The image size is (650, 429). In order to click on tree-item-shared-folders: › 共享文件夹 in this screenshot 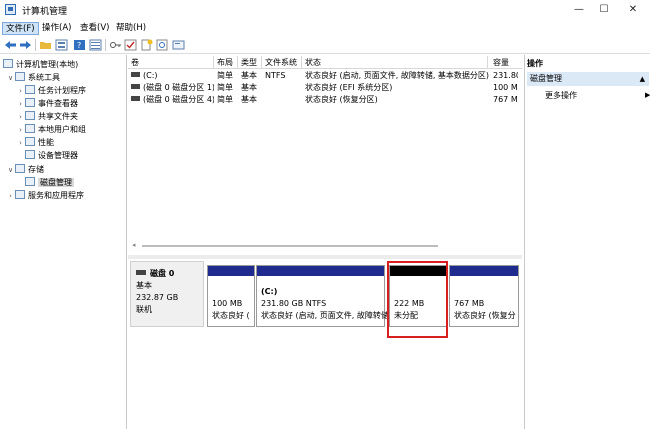, I will do `click(47, 116)`.